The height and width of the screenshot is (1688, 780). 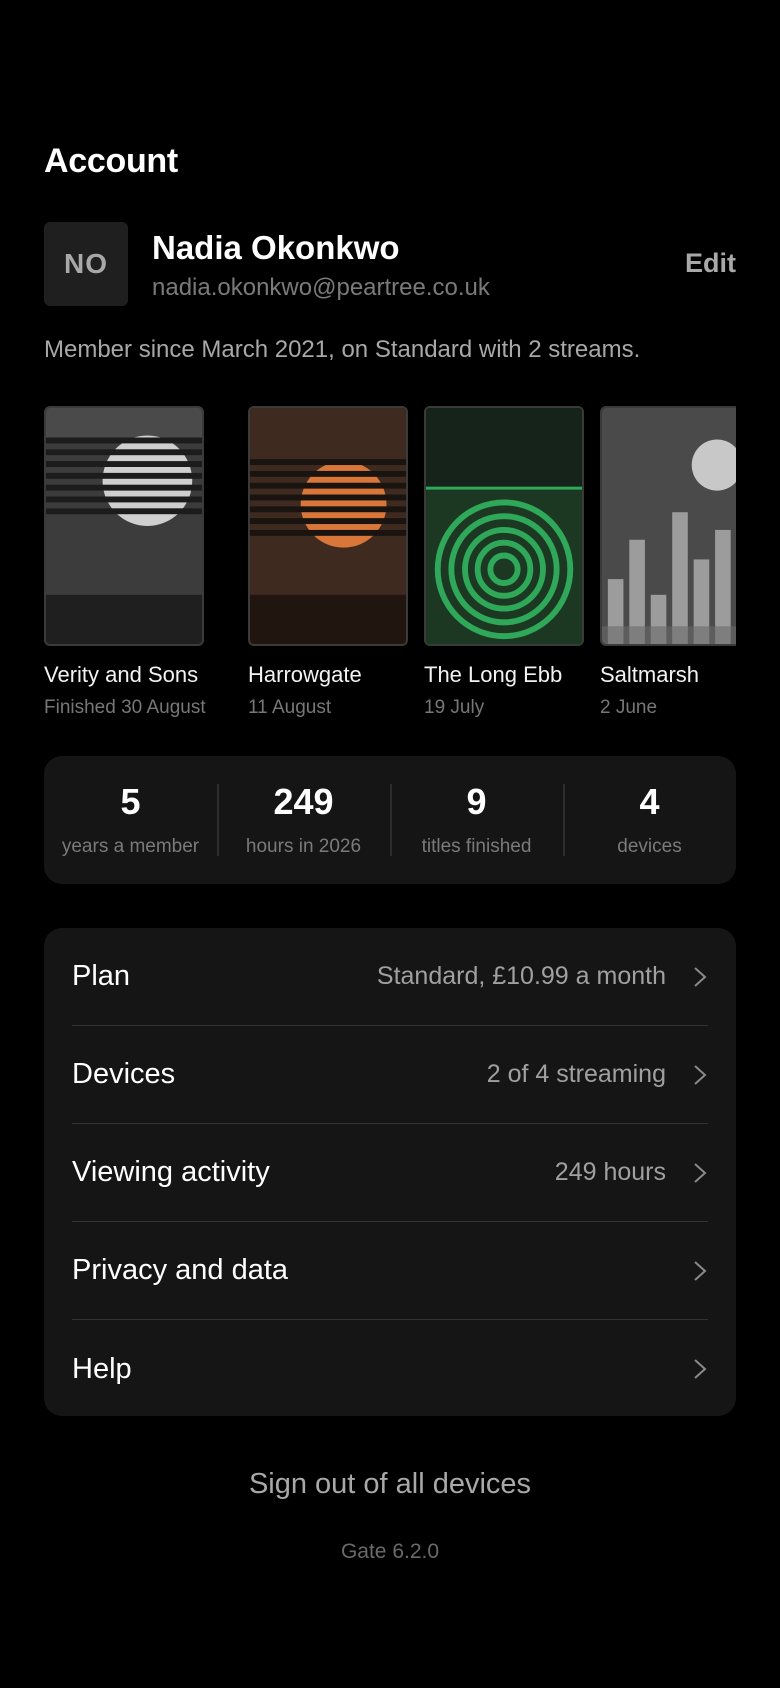 What do you see at coordinates (521, 976) in the screenshot?
I see `row-value: Standard, £10.99 a month` at bounding box center [521, 976].